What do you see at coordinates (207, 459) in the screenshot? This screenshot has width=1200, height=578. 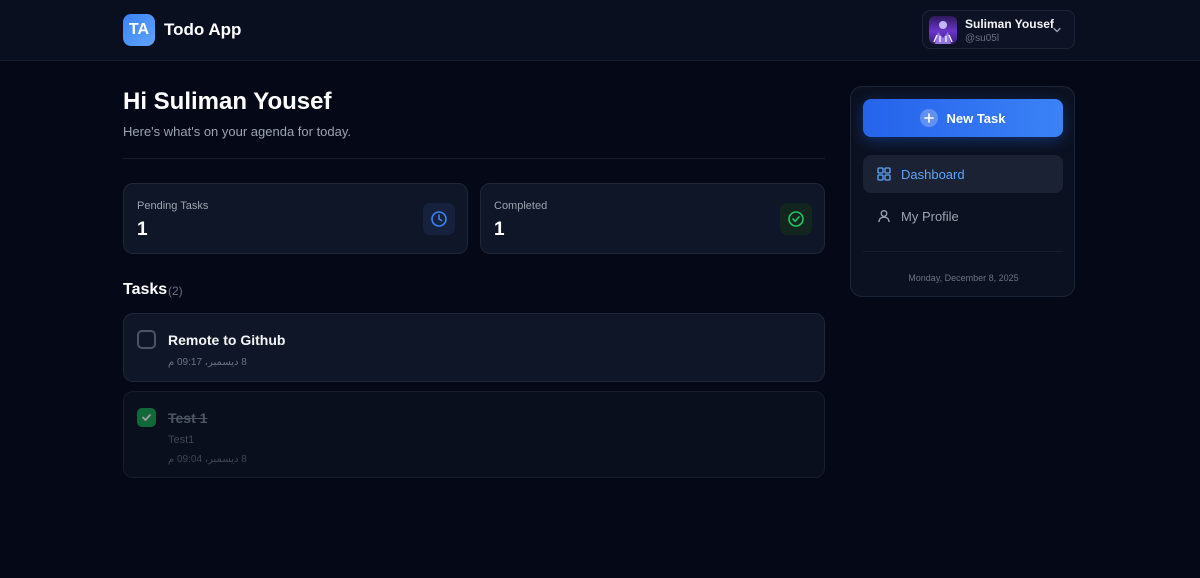 I see `task-time: 8 ديسمبر، 09:04 م` at bounding box center [207, 459].